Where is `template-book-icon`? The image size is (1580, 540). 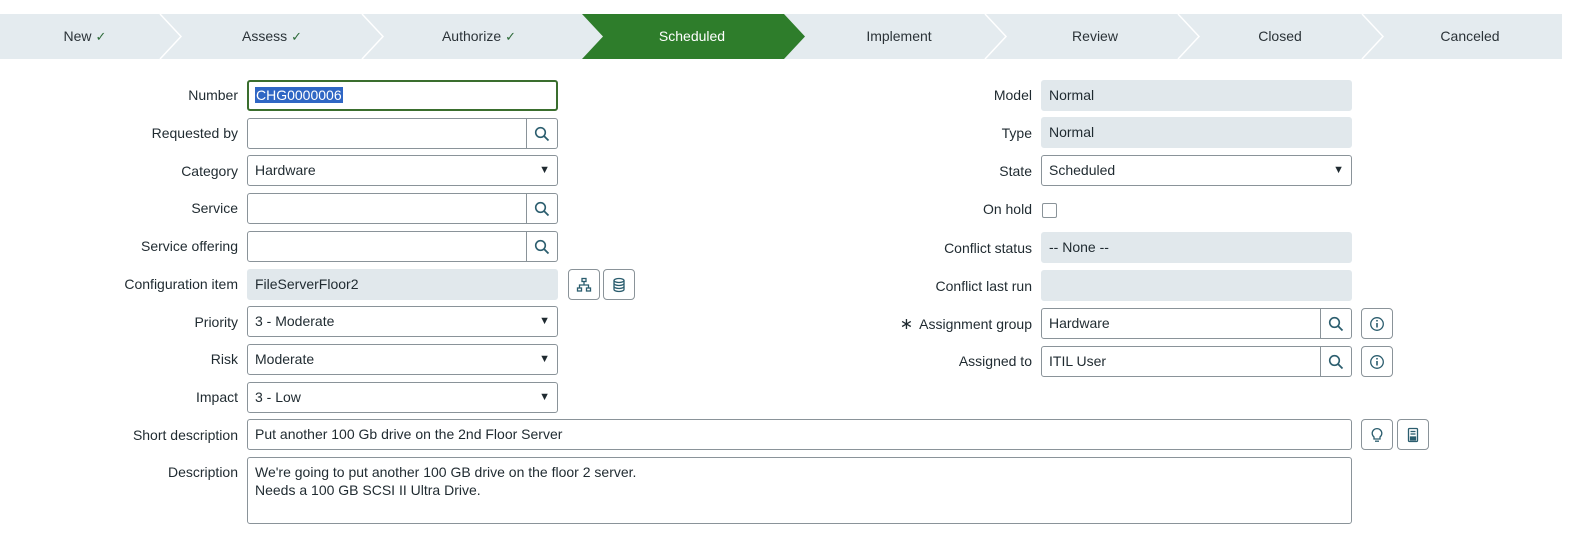 template-book-icon is located at coordinates (1413, 434).